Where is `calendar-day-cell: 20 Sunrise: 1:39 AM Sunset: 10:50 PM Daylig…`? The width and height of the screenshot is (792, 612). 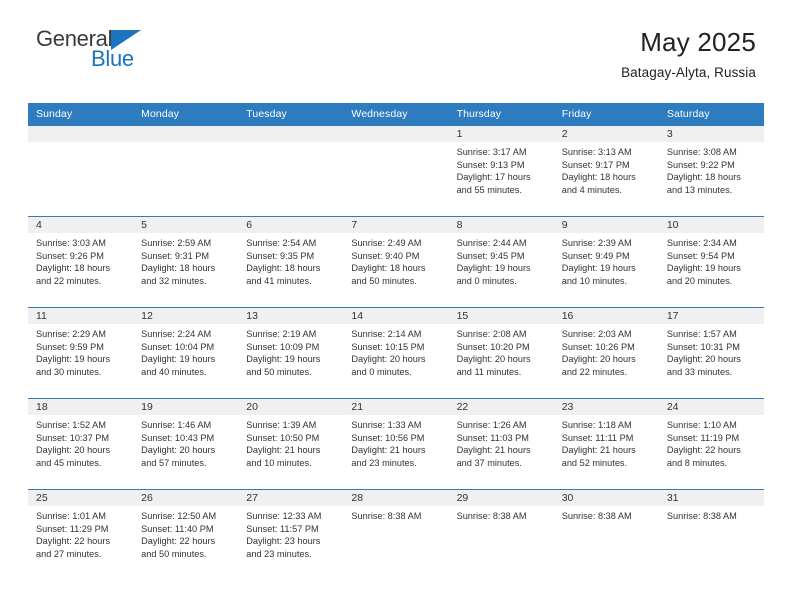 calendar-day-cell: 20 Sunrise: 1:39 AM Sunset: 10:50 PM Daylig… is located at coordinates (291, 444).